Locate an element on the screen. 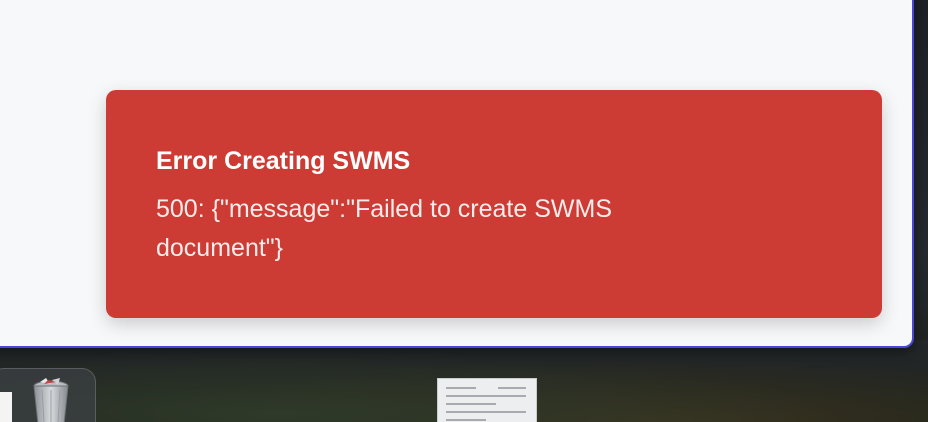 Image resolution: width=928 pixels, height=422 pixels. trash-icon is located at coordinates (51, 399).